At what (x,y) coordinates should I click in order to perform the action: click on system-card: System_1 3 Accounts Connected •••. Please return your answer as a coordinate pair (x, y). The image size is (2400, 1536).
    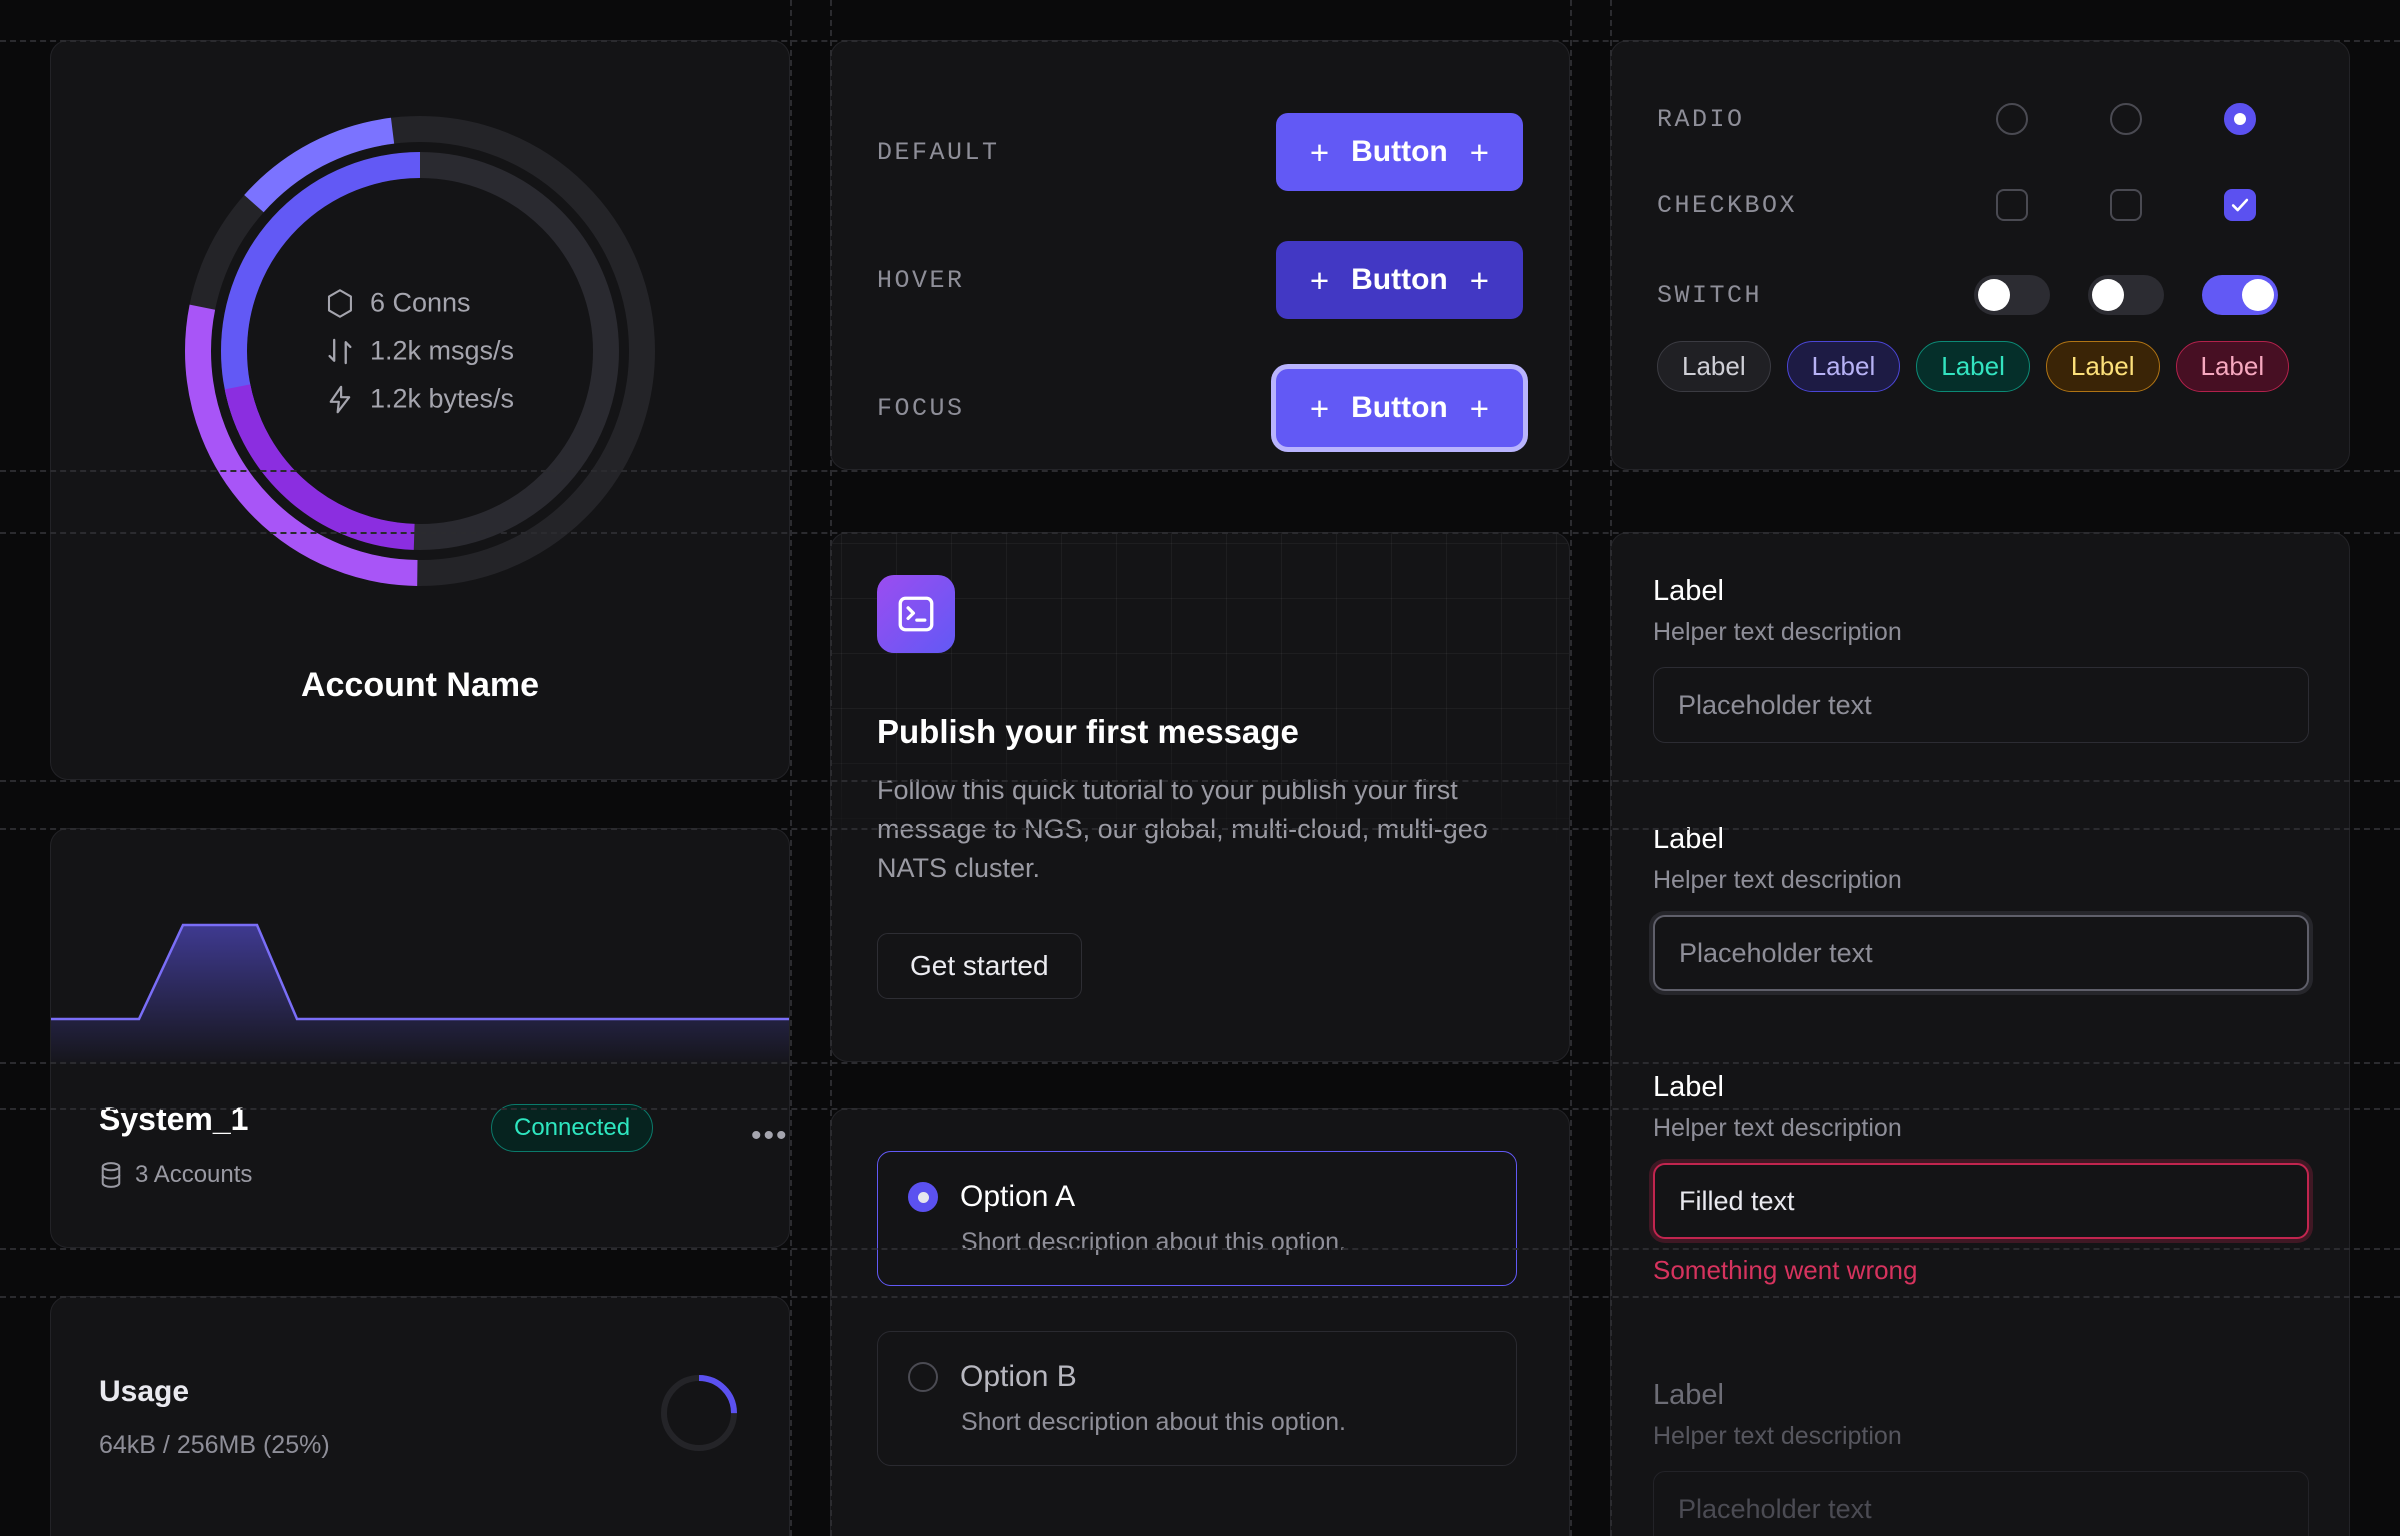
    Looking at the image, I should click on (420, 1038).